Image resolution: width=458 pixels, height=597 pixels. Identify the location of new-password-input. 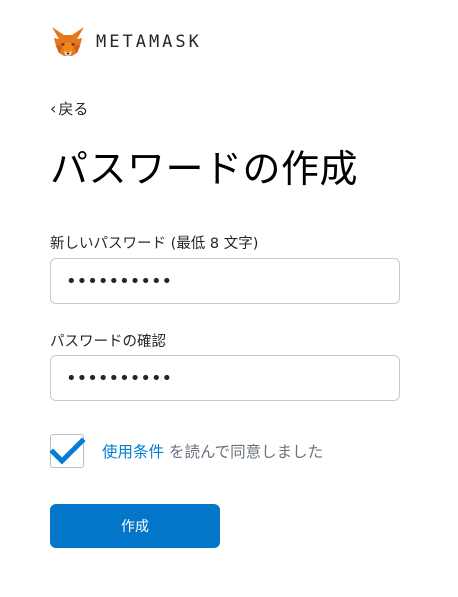
(225, 281).